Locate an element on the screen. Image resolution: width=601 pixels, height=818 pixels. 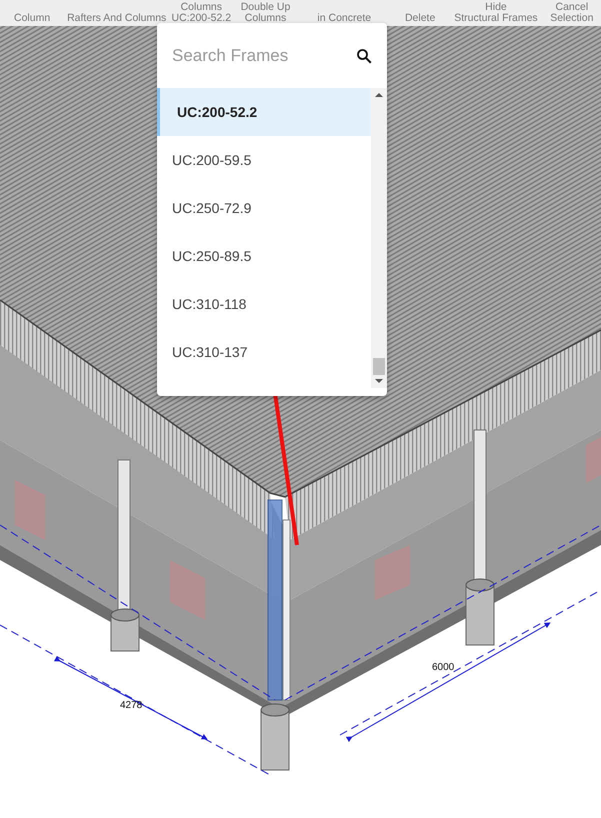
toolbar-button: Double Up Columns is located at coordinates (265, 12).